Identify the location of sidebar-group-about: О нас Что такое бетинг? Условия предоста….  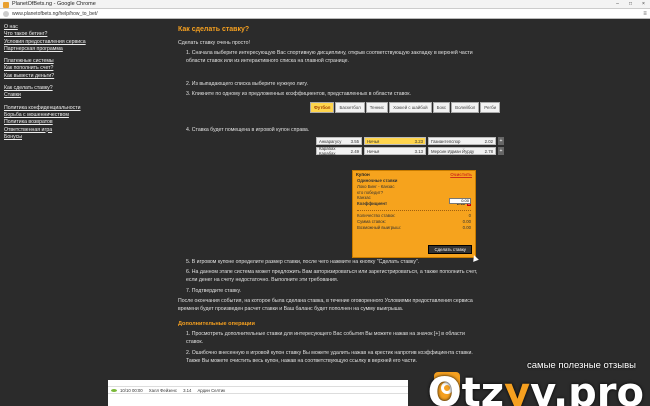
(54, 38).